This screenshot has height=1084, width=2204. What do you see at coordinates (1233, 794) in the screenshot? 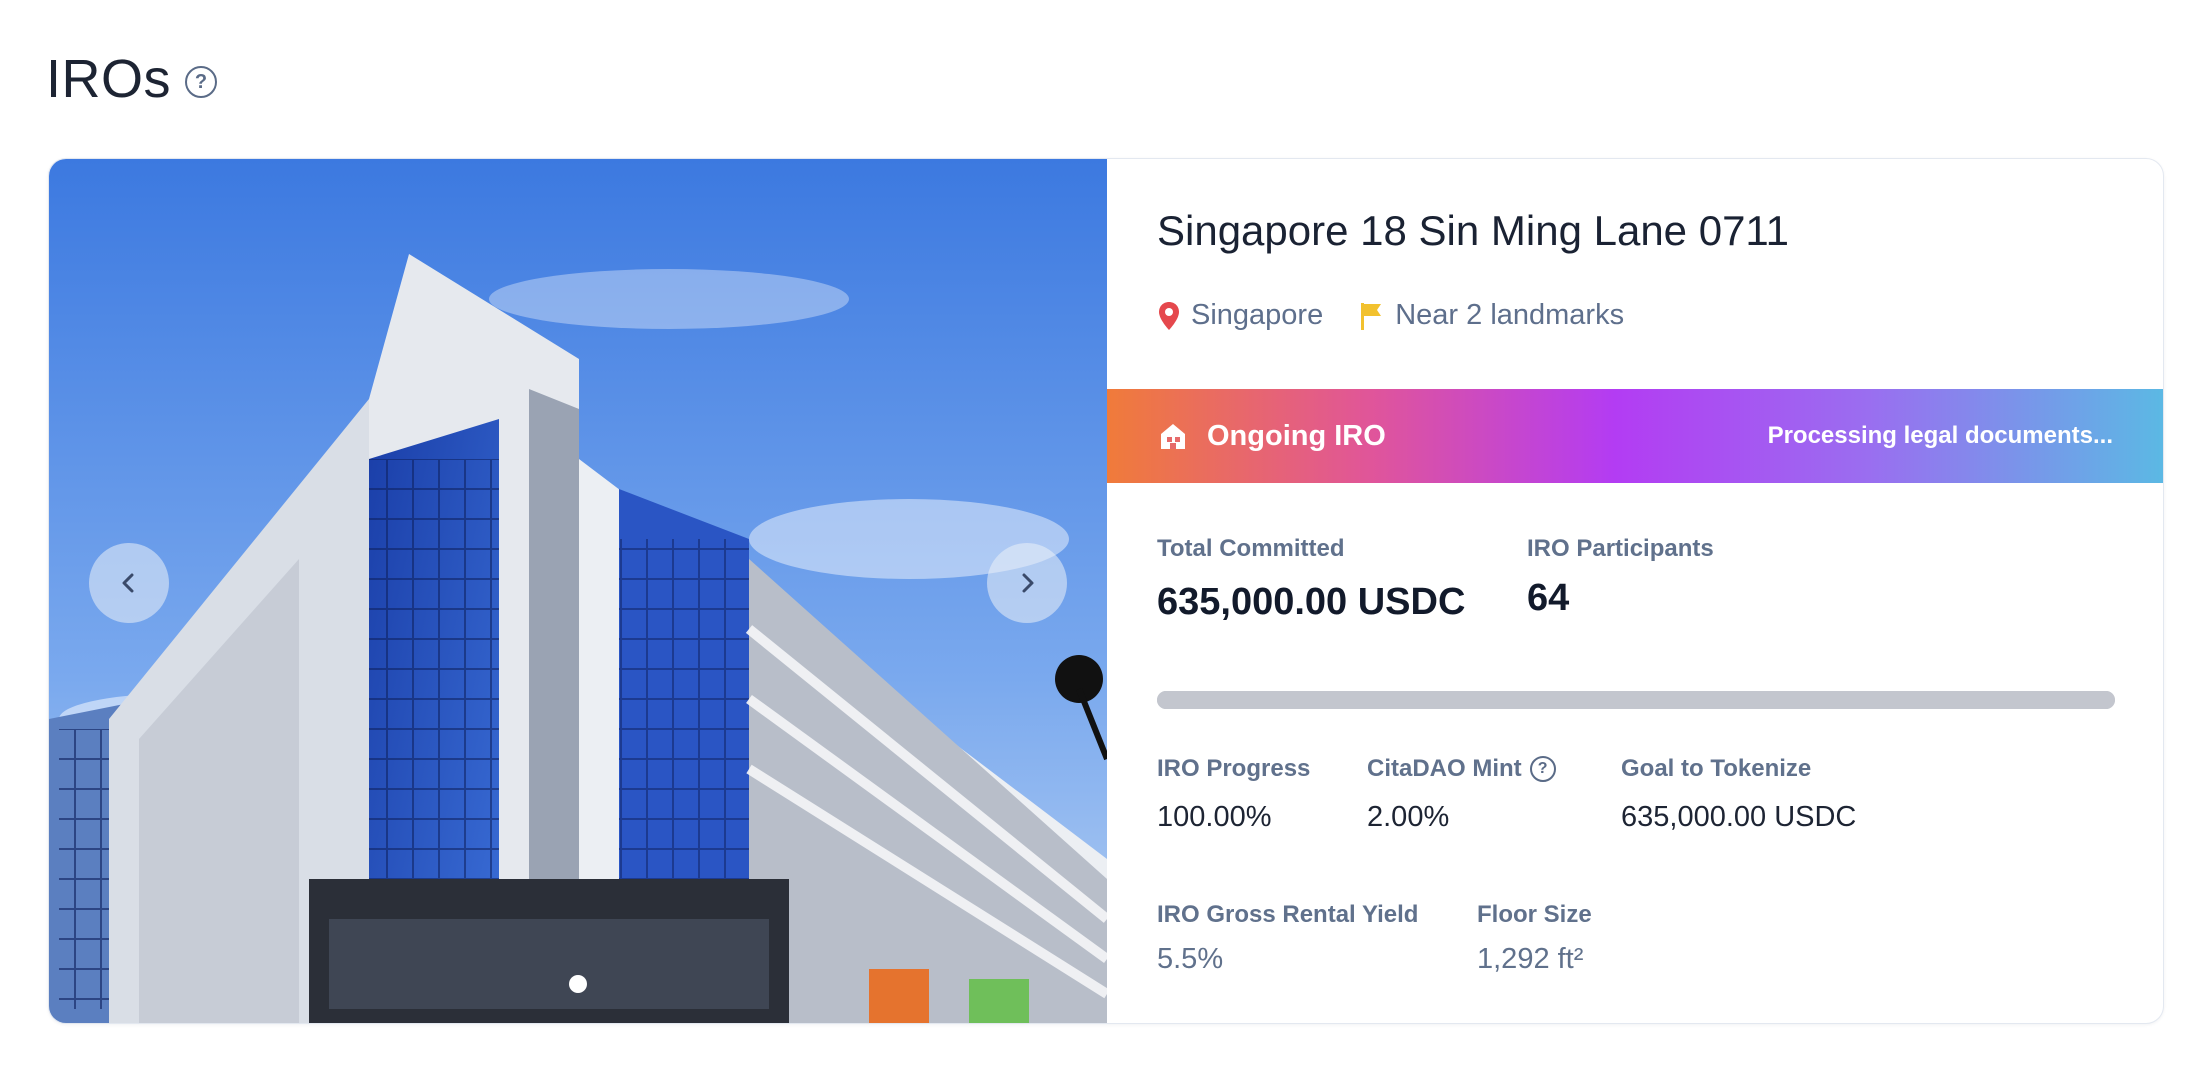
I see `iro-progress-stat: IRO Progress 100.00%` at bounding box center [1233, 794].